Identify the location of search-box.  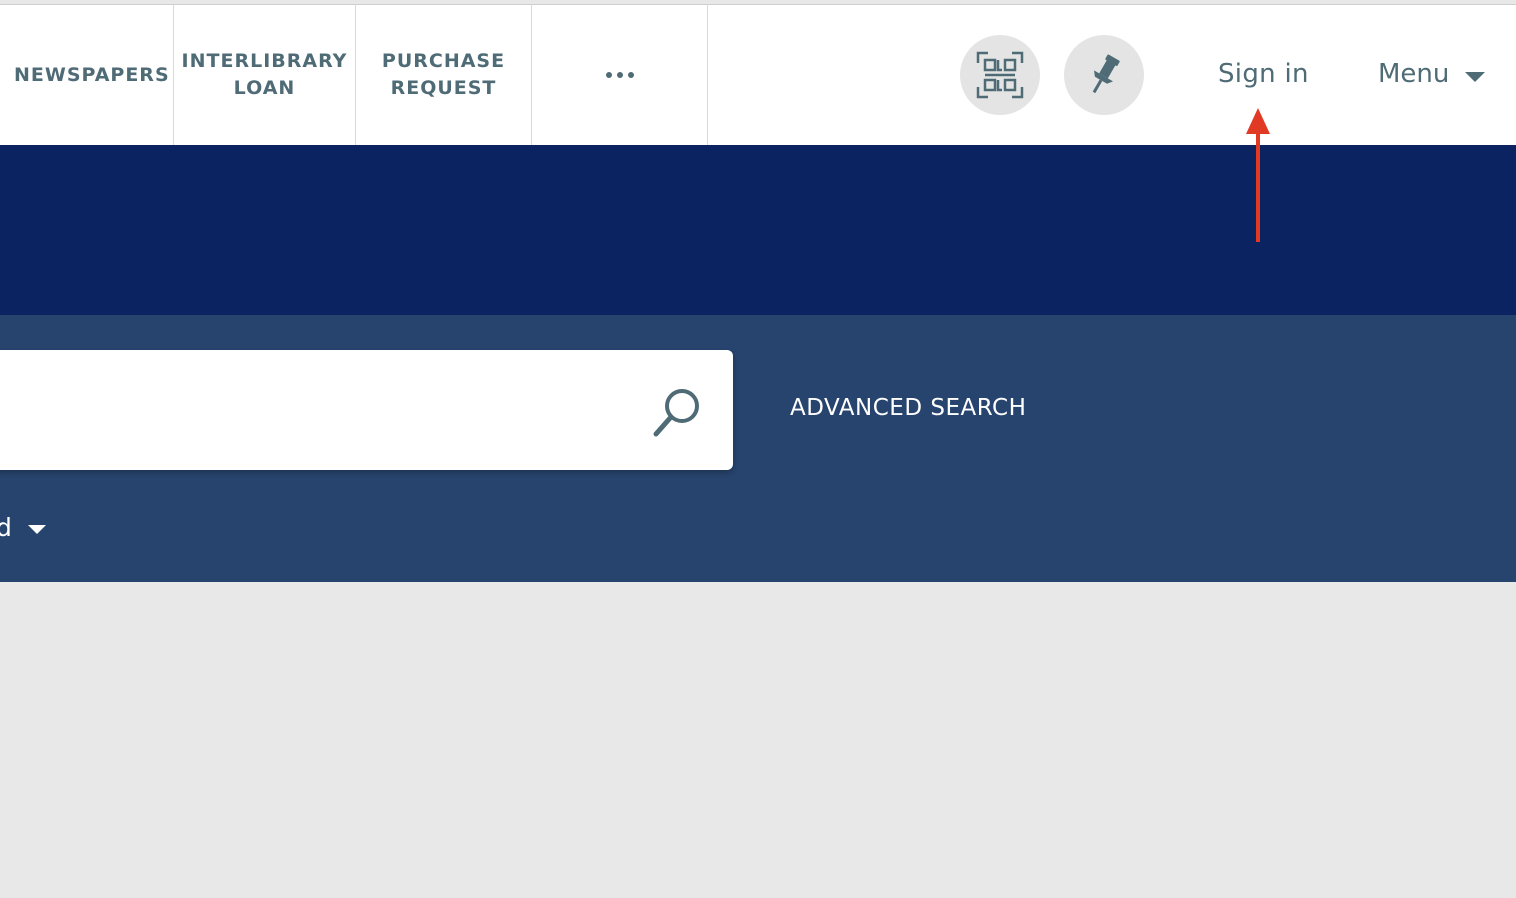
(366, 411).